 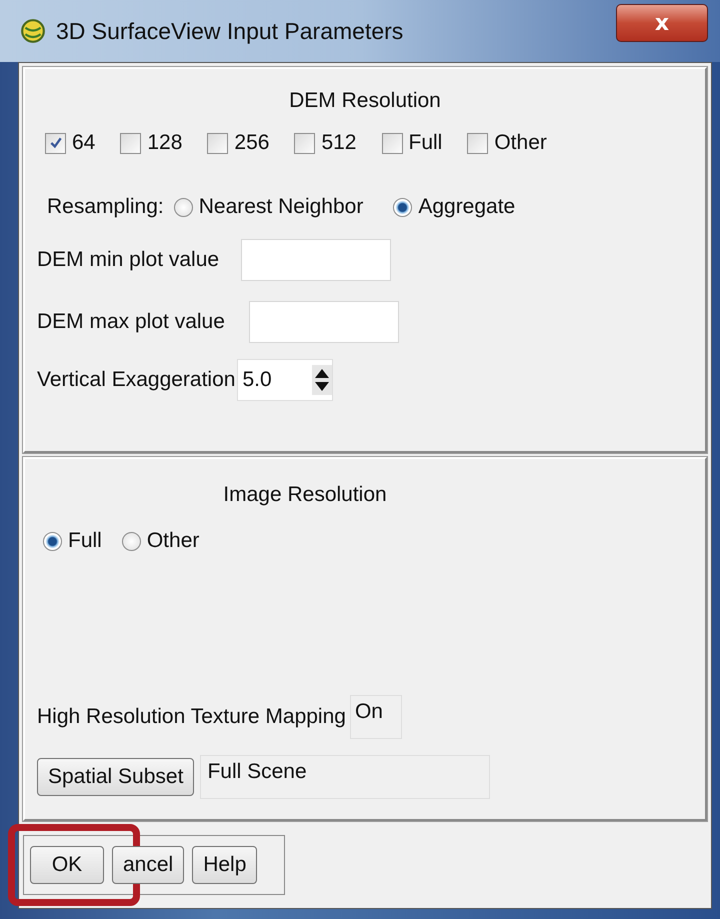 What do you see at coordinates (84, 143) in the screenshot?
I see `checkbox-label: 64` at bounding box center [84, 143].